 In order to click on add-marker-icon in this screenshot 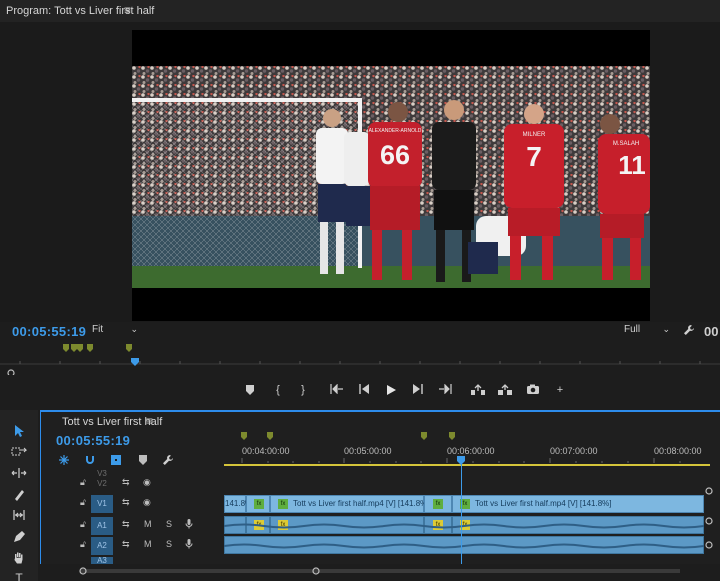, I will do `click(250, 392)`.